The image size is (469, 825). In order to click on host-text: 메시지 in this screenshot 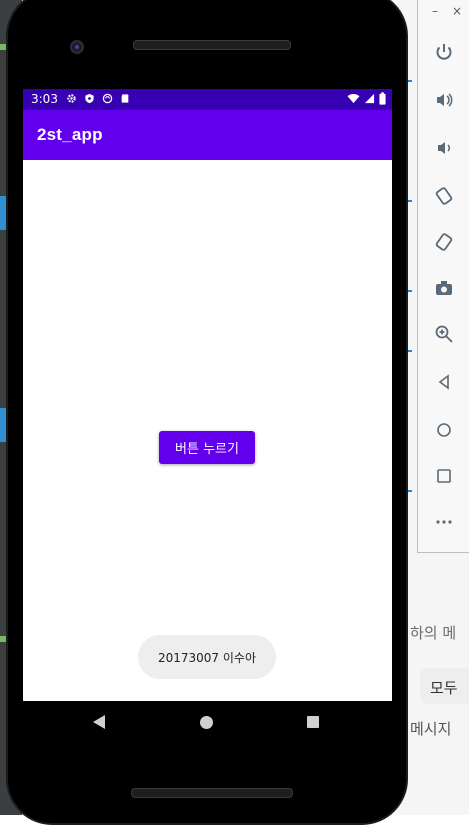, I will do `click(431, 729)`.